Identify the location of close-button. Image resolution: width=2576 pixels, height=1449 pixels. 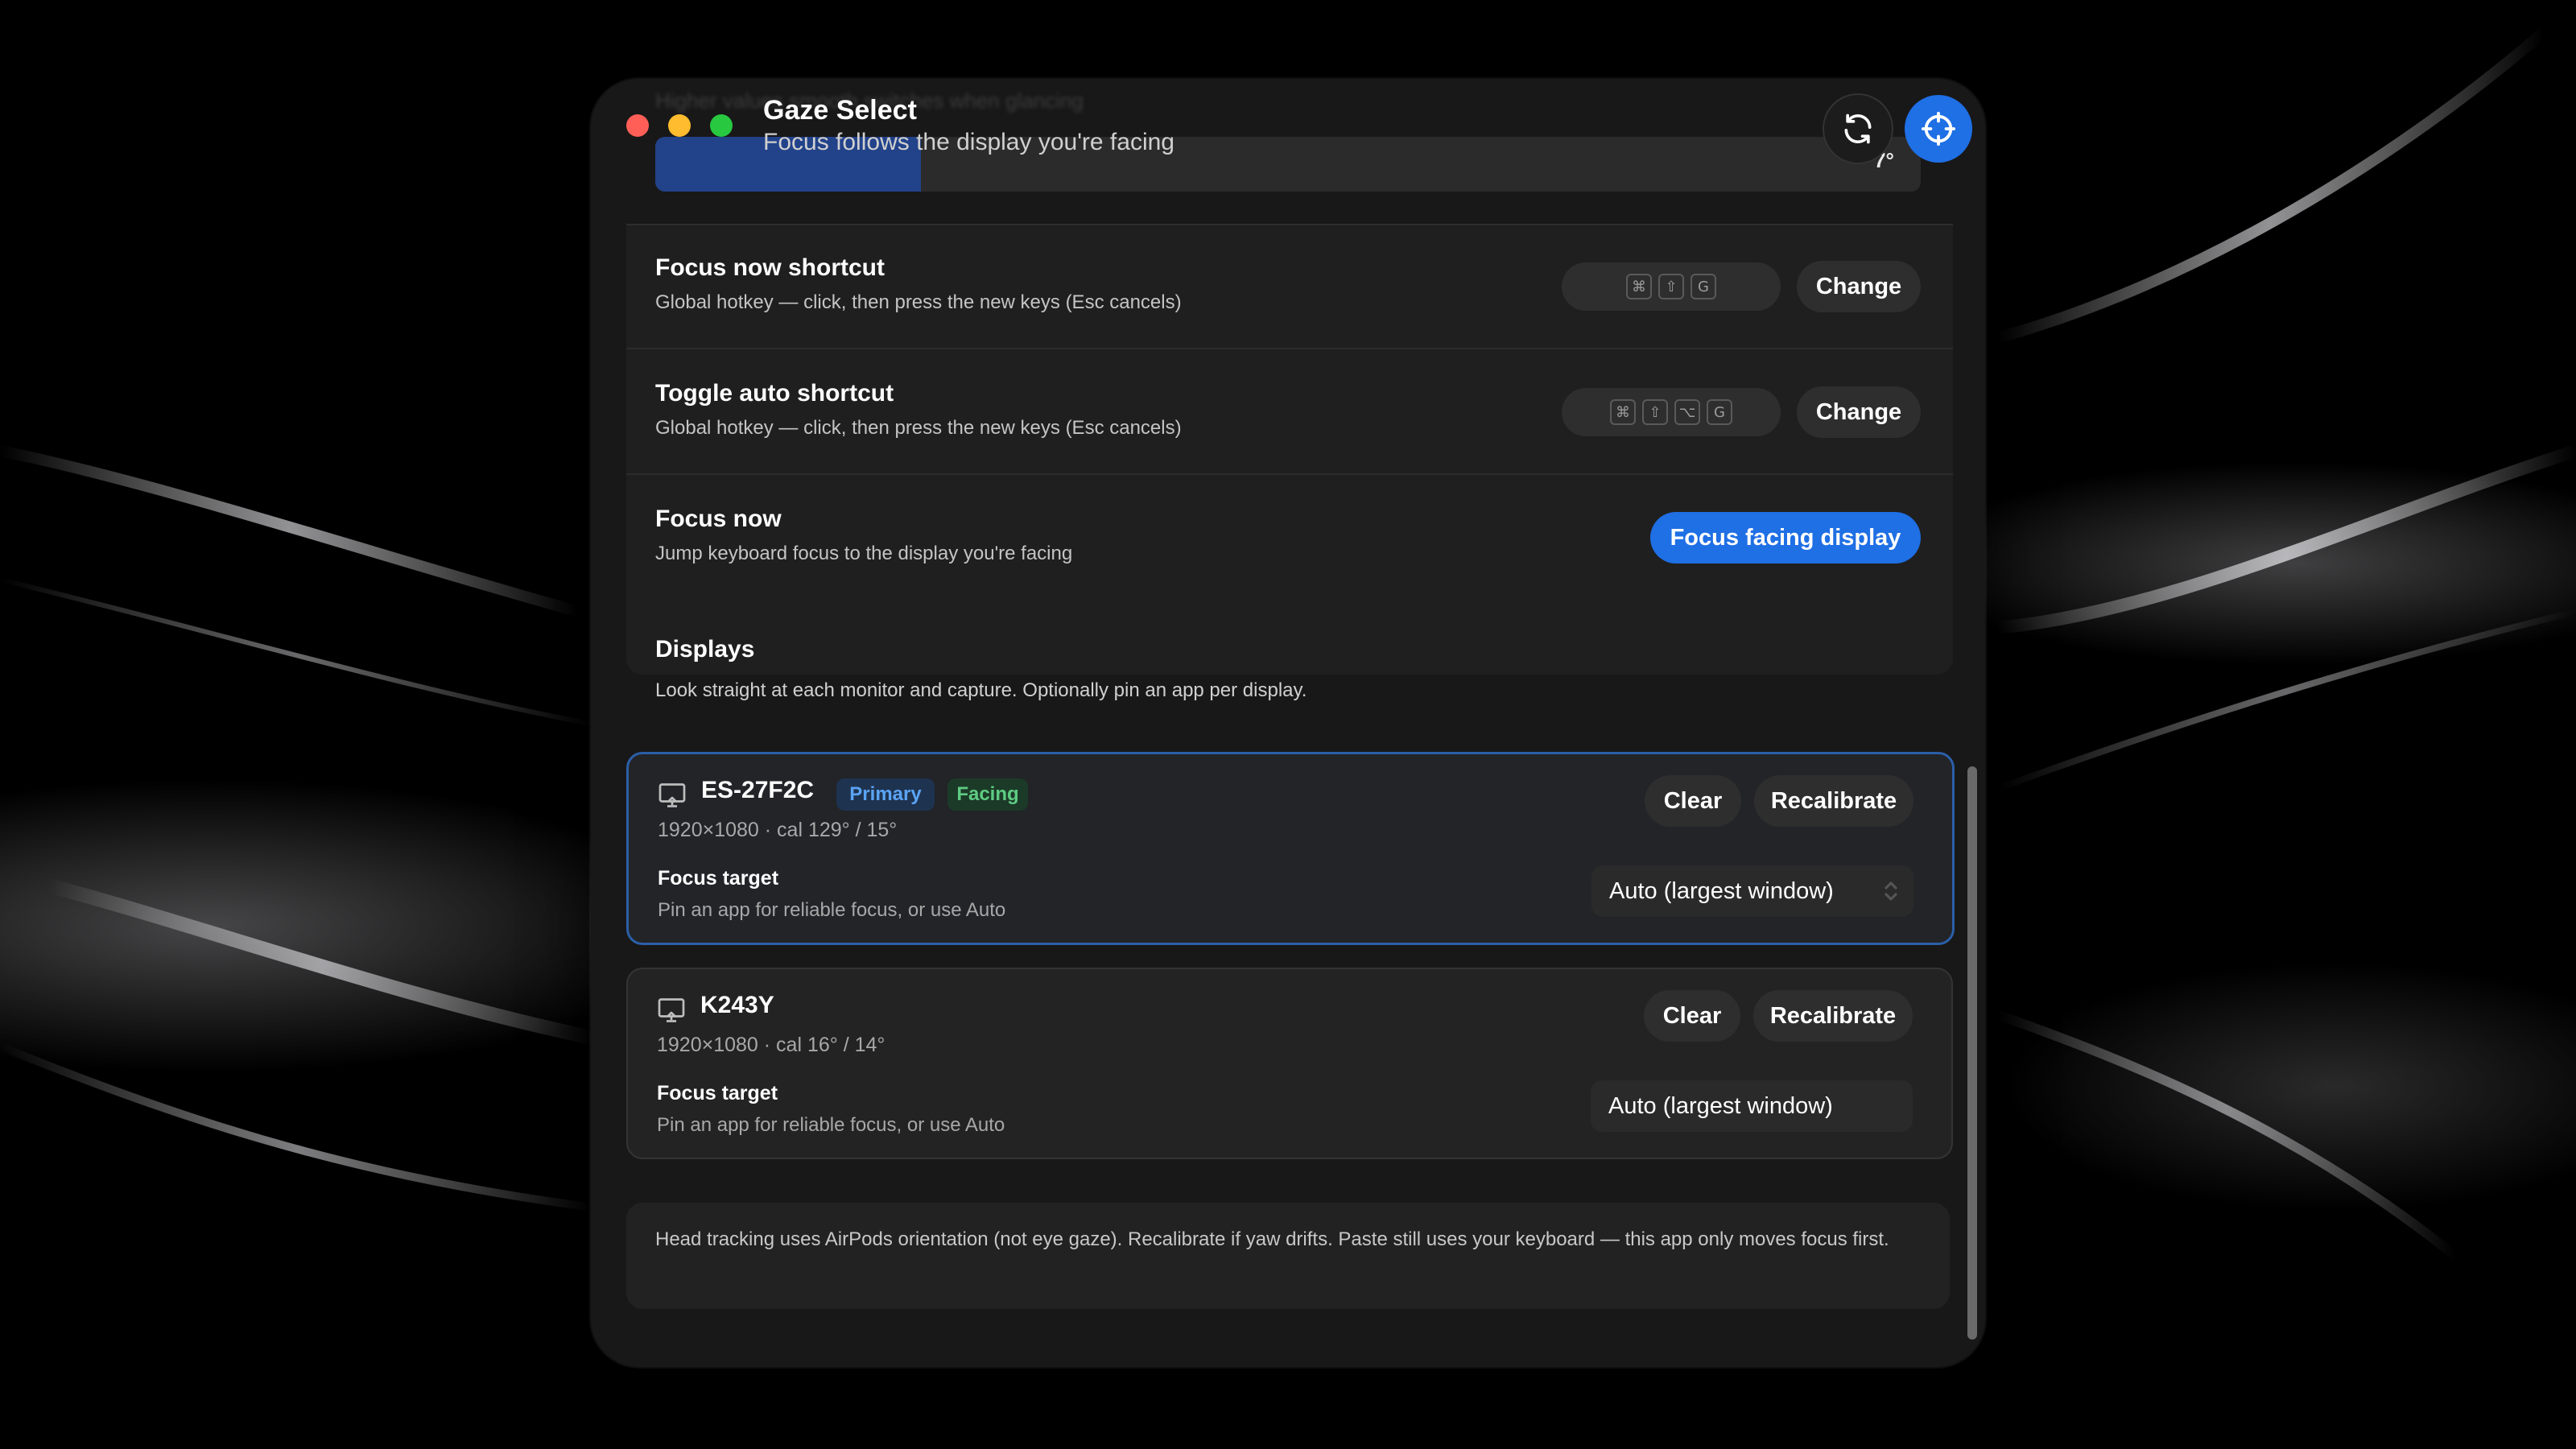
(637, 126).